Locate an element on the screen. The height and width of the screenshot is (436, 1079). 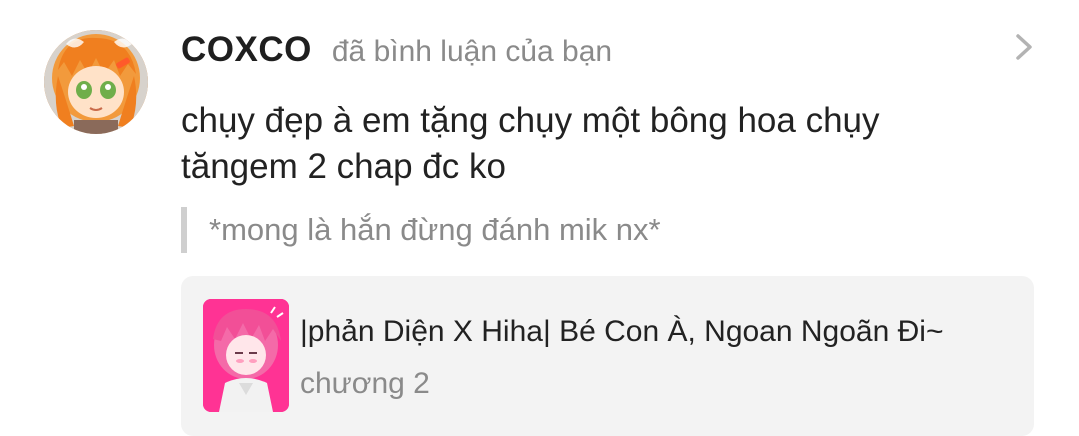
quoted-comment: *mong là hắn đừng đánh mik nx* is located at coordinates (421, 230).